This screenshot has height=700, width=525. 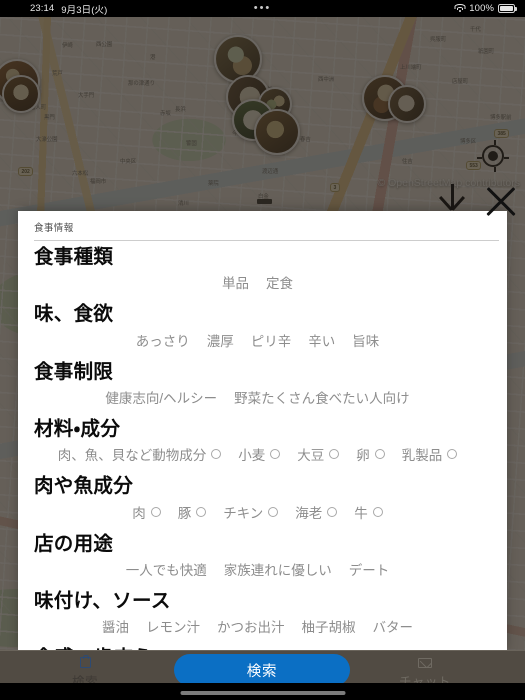 I want to click on filter-group-title: 材料・成分, so click(x=77, y=429).